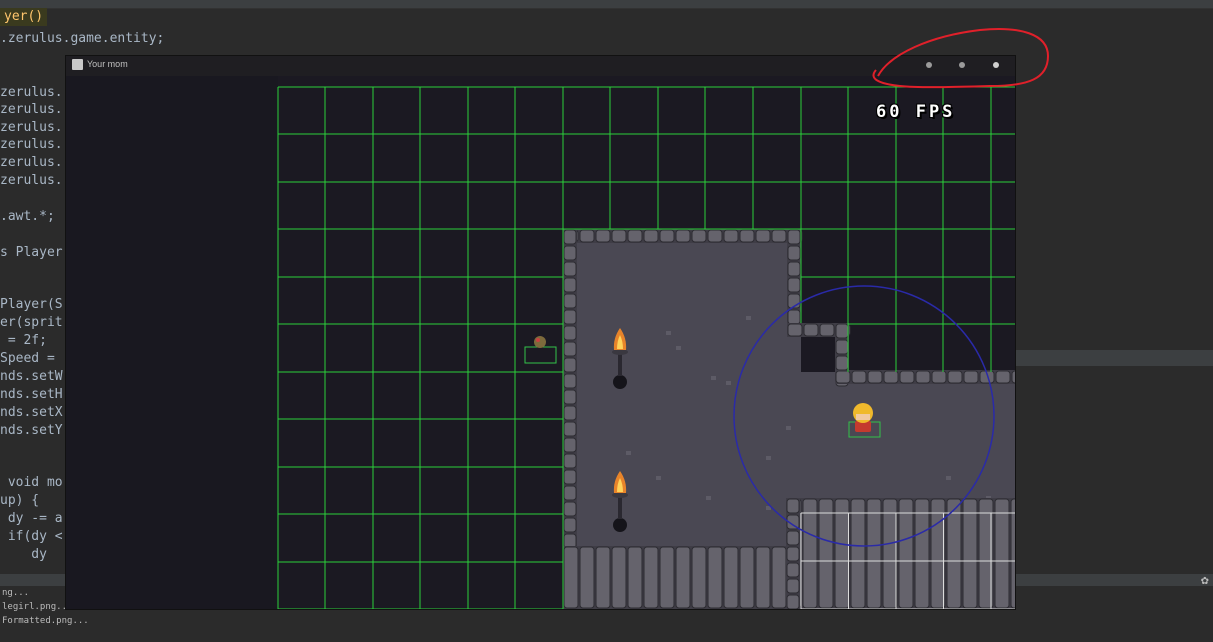  I want to click on code-line: dy, so click(23, 555).